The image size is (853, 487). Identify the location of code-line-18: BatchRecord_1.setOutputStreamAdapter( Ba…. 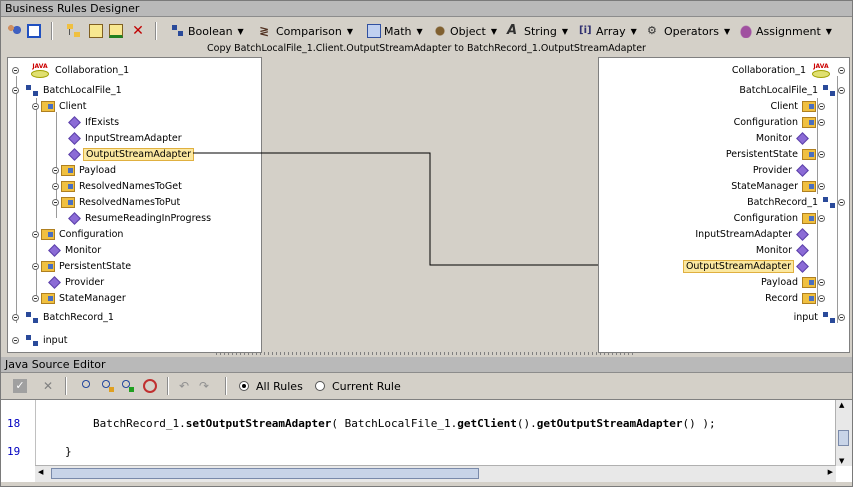
(404, 423).